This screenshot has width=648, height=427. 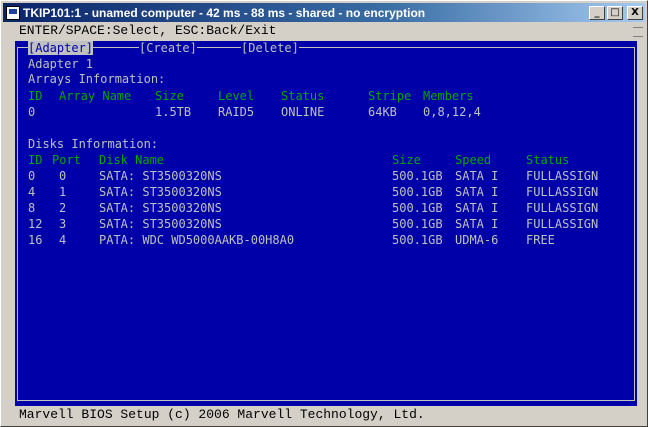 What do you see at coordinates (63, 208) in the screenshot?
I see `disk-port: 2` at bounding box center [63, 208].